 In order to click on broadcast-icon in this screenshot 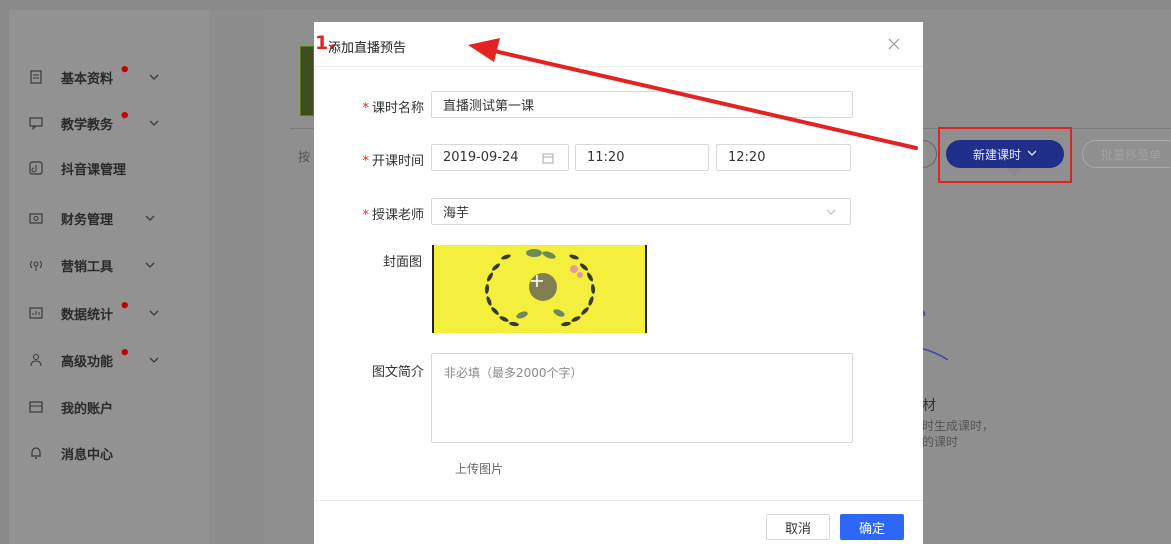, I will do `click(36, 265)`.